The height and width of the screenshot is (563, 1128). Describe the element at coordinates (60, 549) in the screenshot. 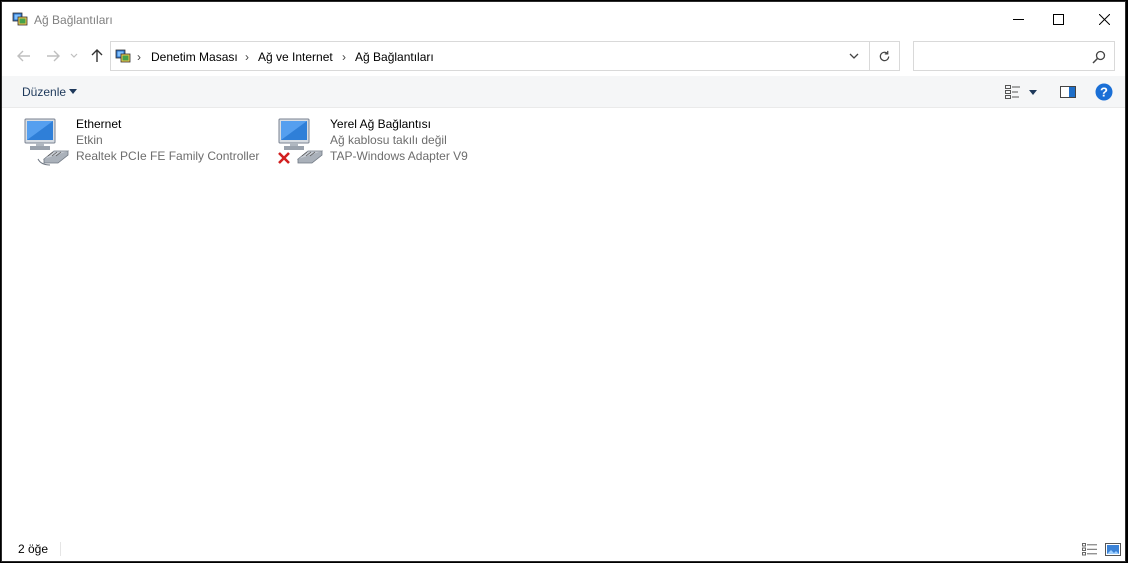

I see `status-divider` at that location.